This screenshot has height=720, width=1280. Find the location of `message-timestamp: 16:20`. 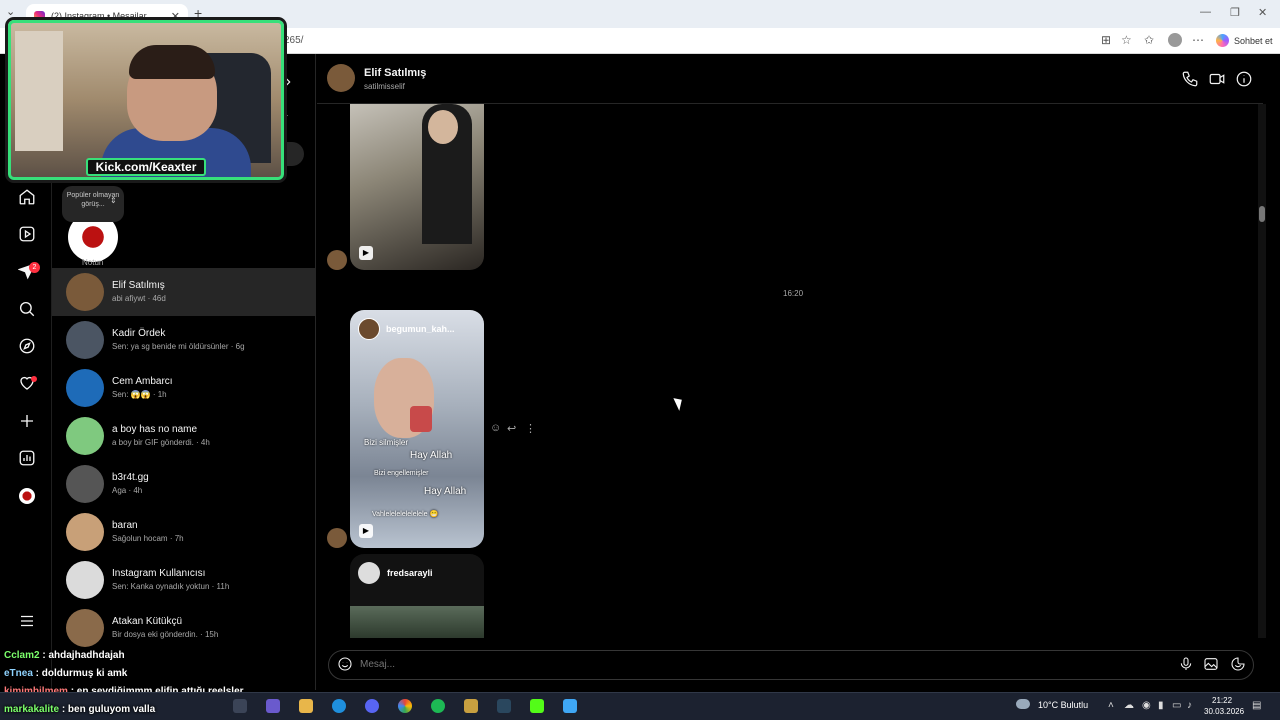

message-timestamp: 16:20 is located at coordinates (793, 293).